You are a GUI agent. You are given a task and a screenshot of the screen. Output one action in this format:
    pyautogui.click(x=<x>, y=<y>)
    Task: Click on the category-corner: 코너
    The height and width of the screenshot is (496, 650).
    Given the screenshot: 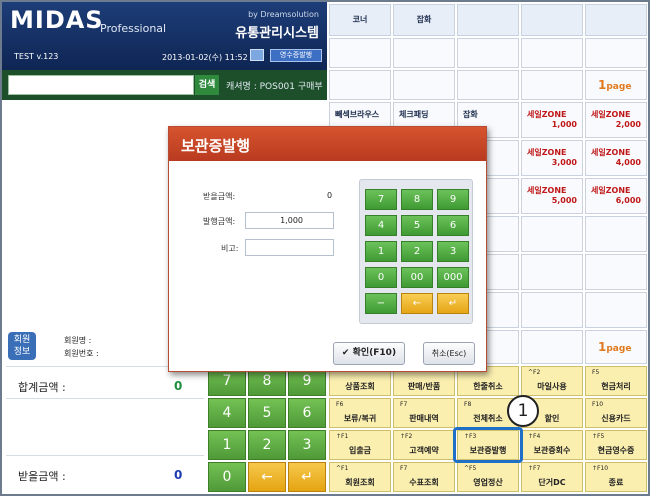 What is the action you would take?
    pyautogui.click(x=360, y=20)
    